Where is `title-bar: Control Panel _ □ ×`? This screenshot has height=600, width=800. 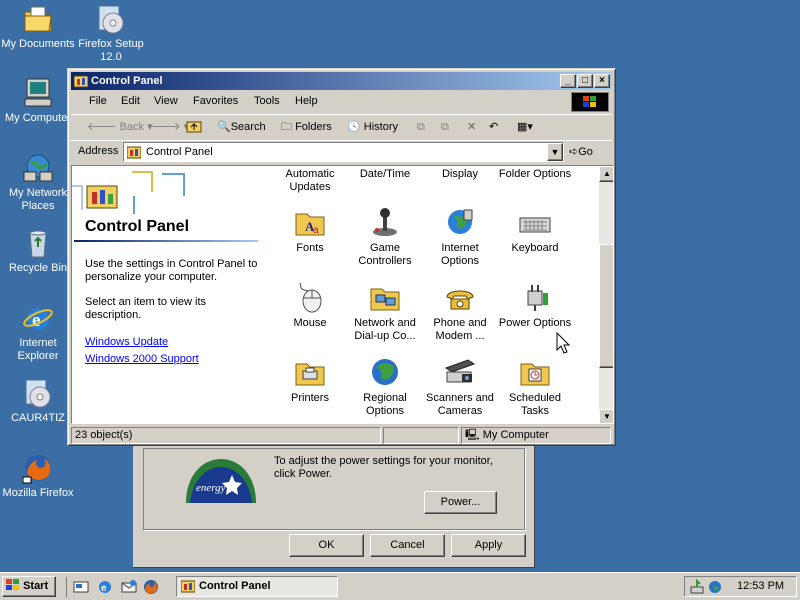 title-bar: Control Panel _ □ × is located at coordinates (341, 81).